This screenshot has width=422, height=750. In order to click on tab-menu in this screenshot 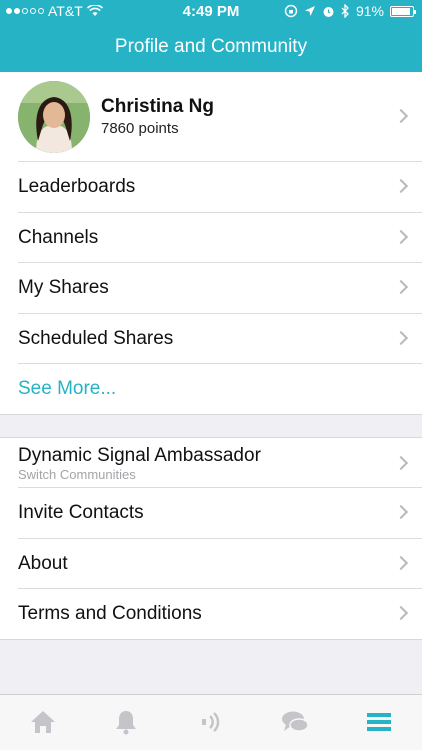, I will do `click(379, 722)`.